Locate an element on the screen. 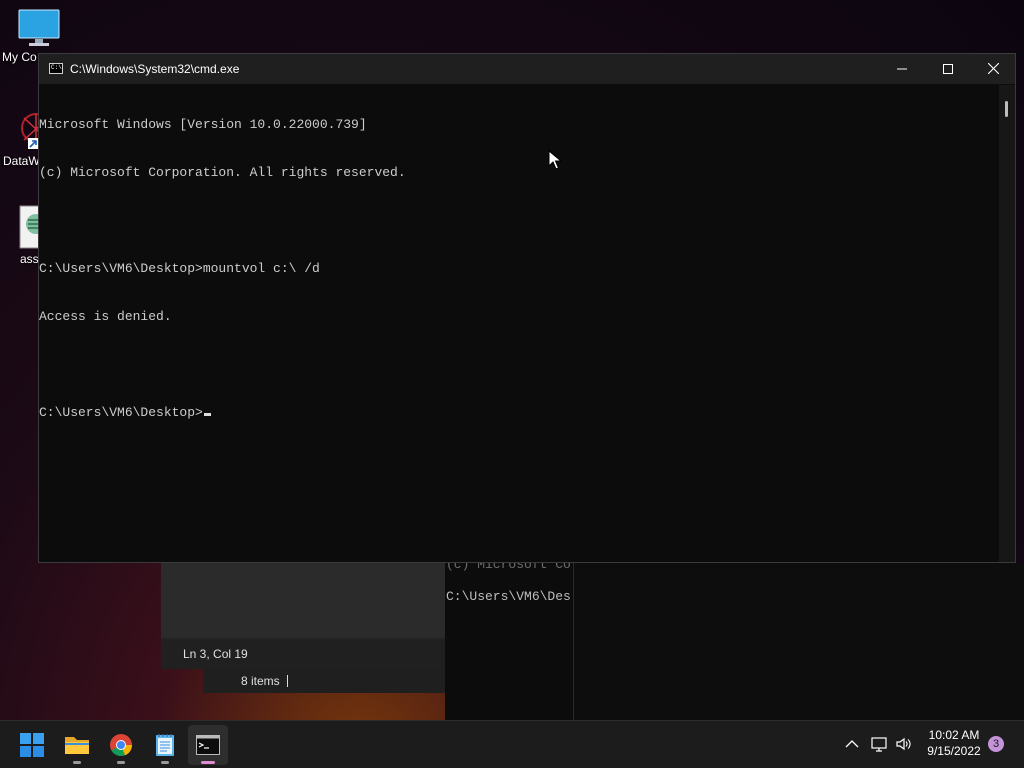 The image size is (1024, 768). vertical-scrollbar is located at coordinates (1007, 323).